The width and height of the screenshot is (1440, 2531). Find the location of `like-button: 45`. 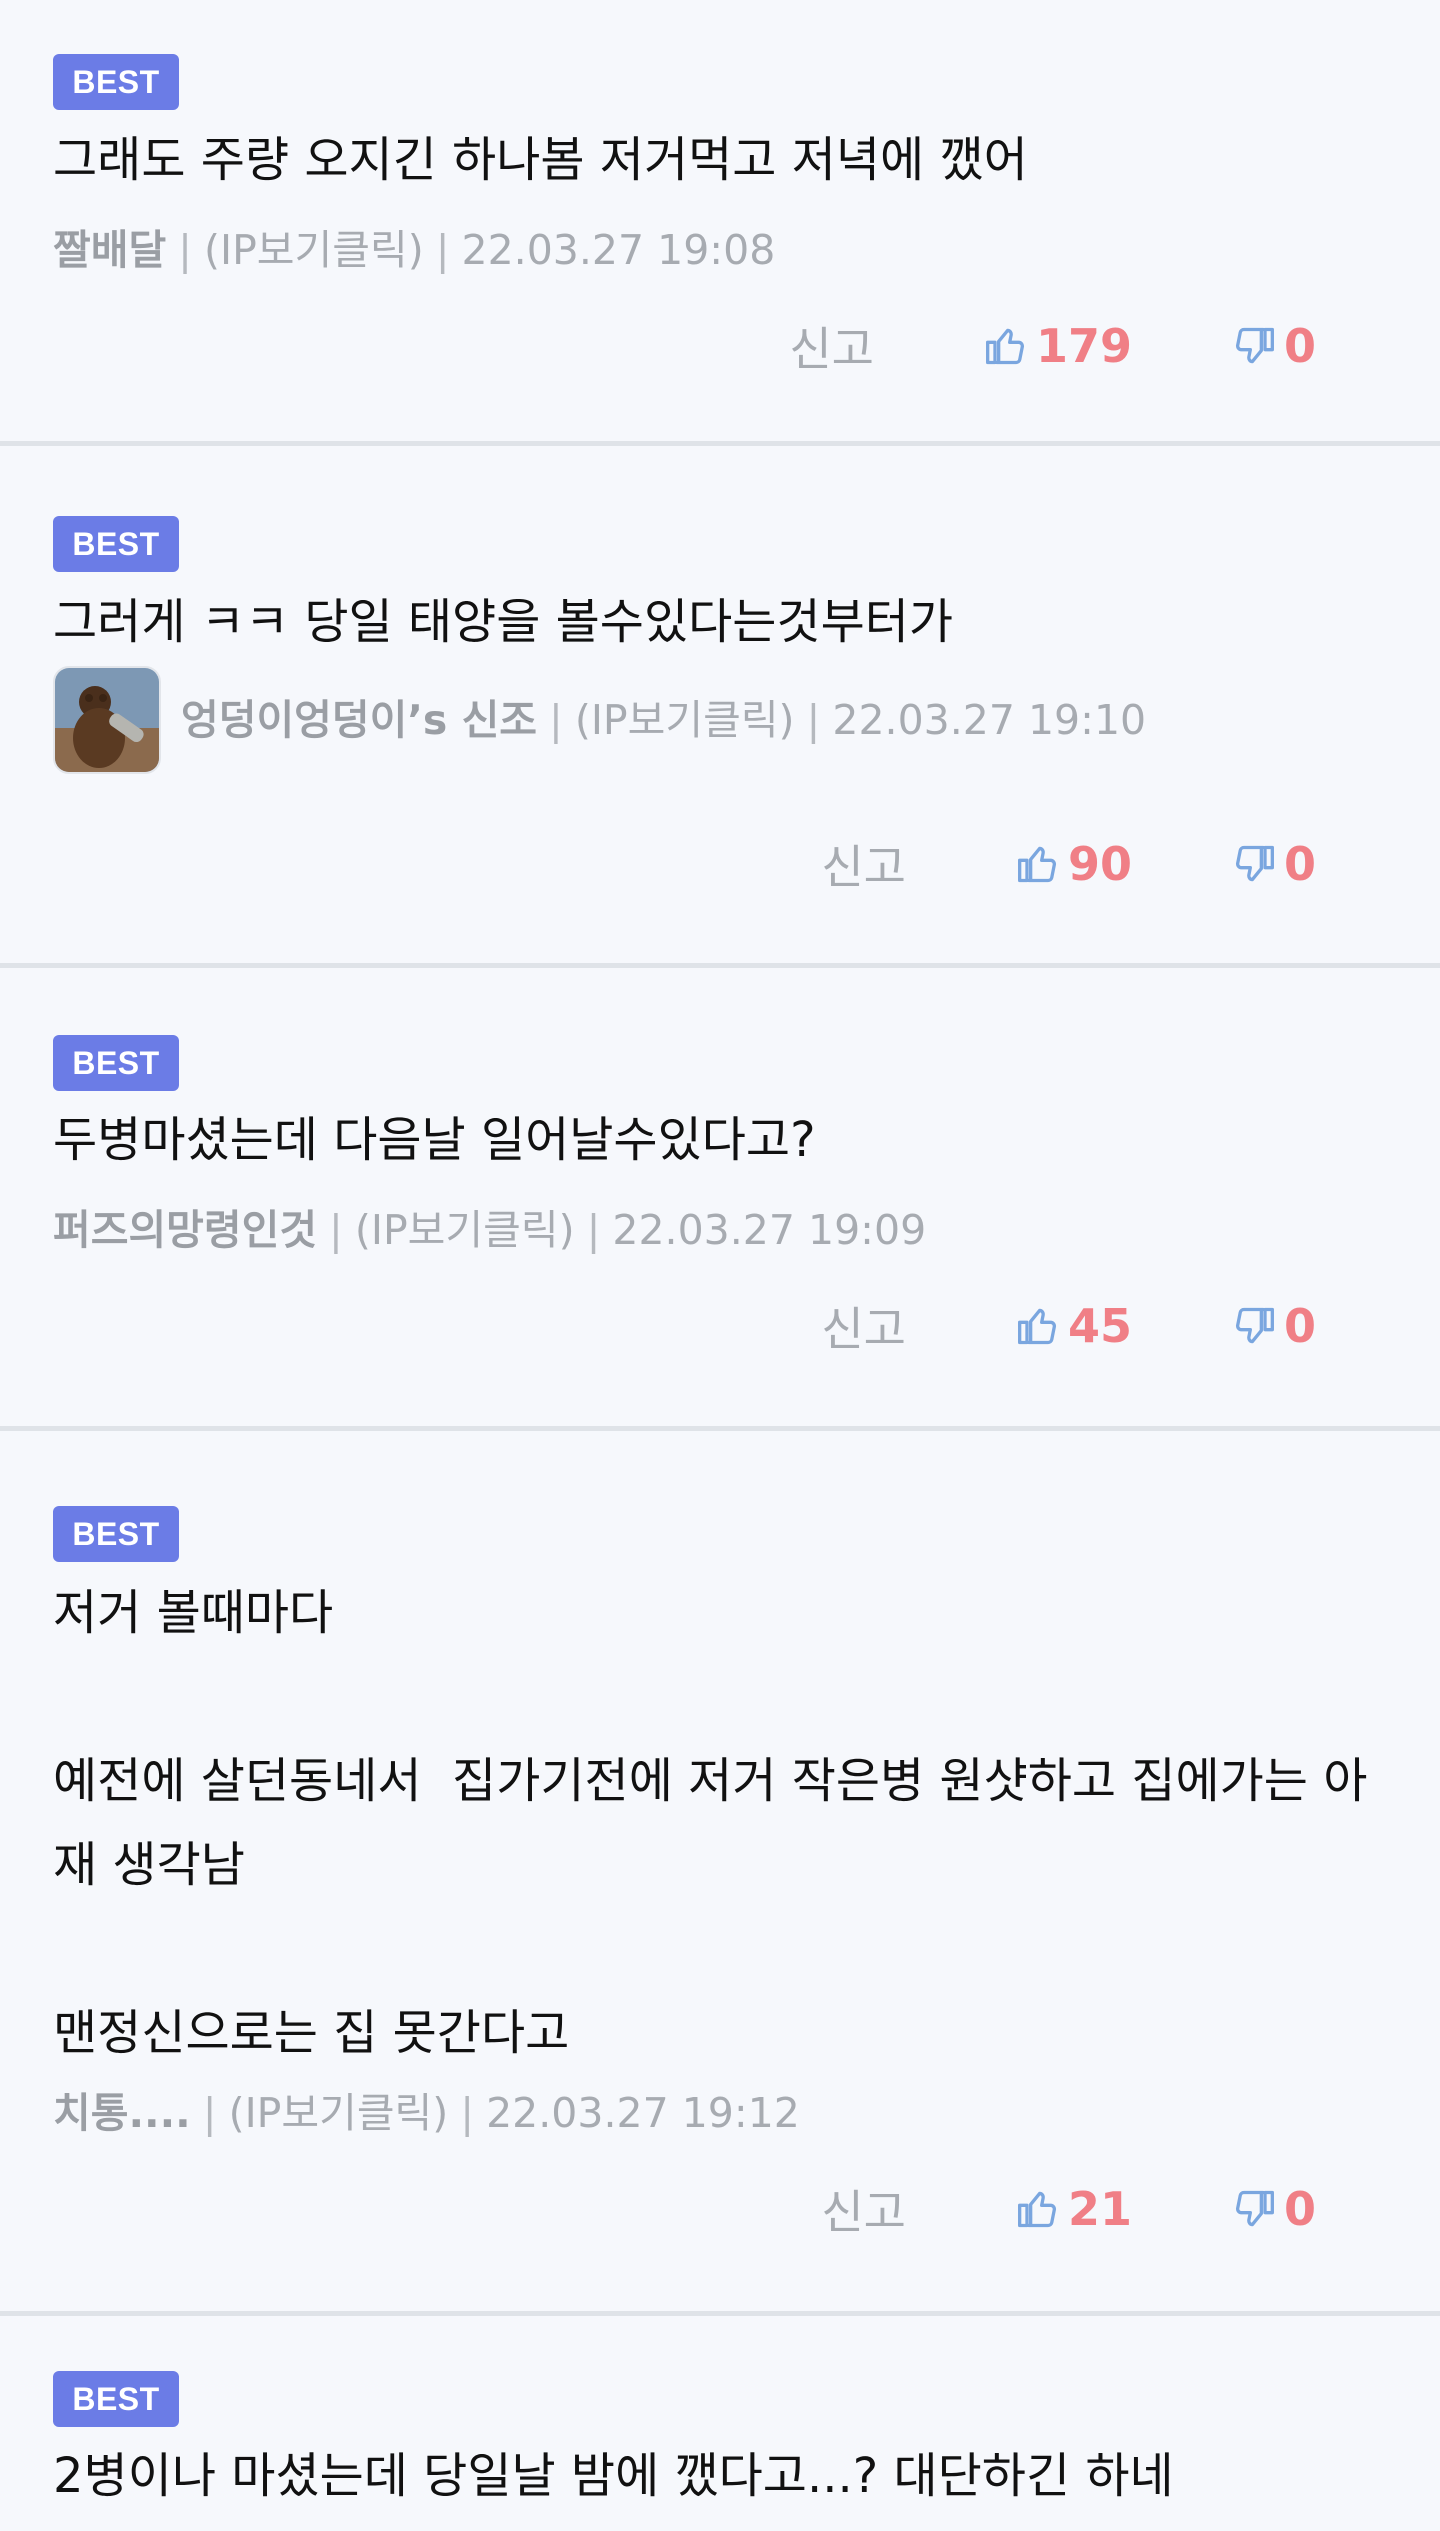

like-button: 45 is located at coordinates (1074, 1326).